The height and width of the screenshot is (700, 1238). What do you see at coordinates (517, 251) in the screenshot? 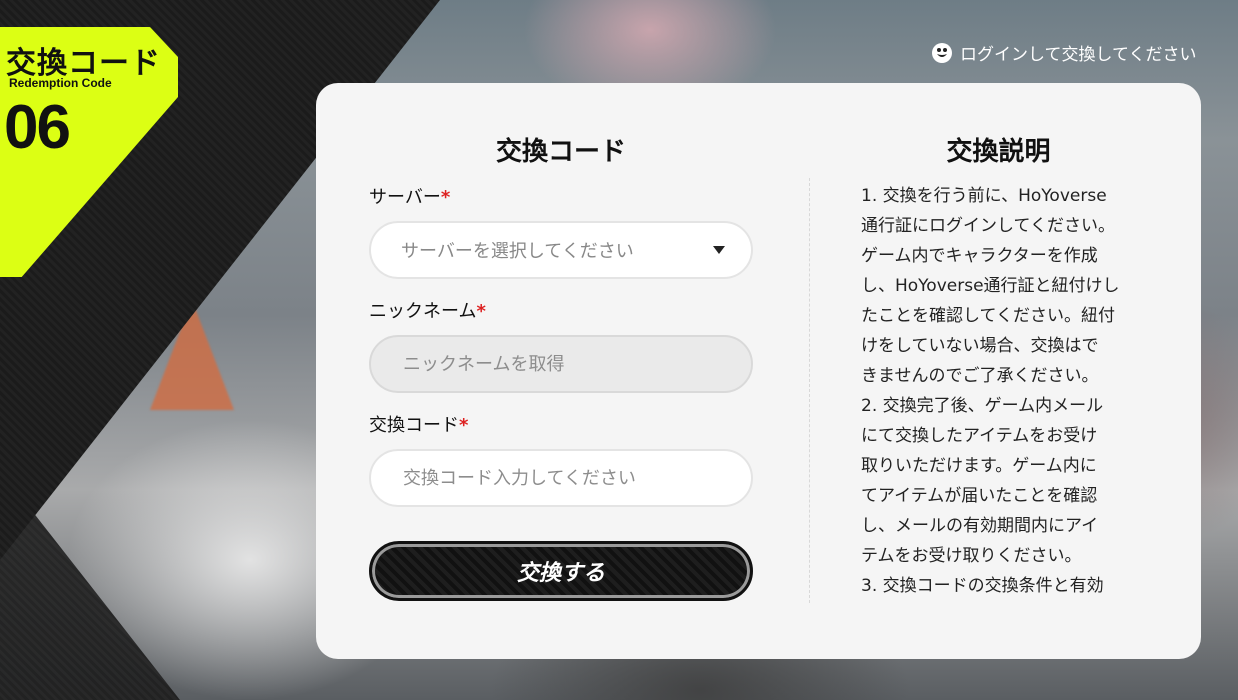
I see `server-select-placeholder: サーバーを選択してください` at bounding box center [517, 251].